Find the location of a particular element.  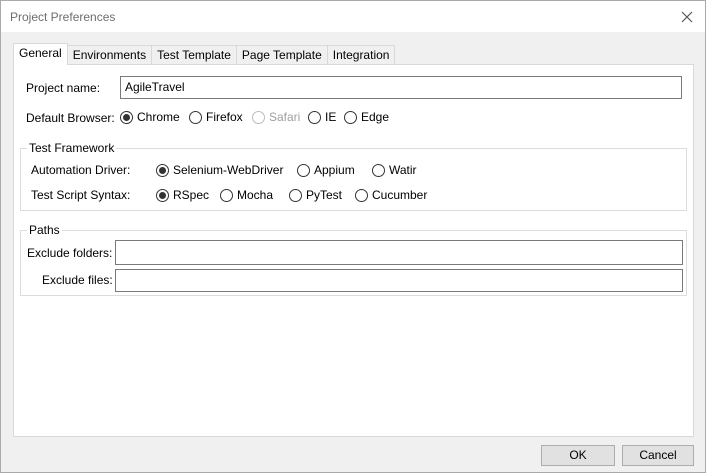

ok-button: OK is located at coordinates (578, 455).